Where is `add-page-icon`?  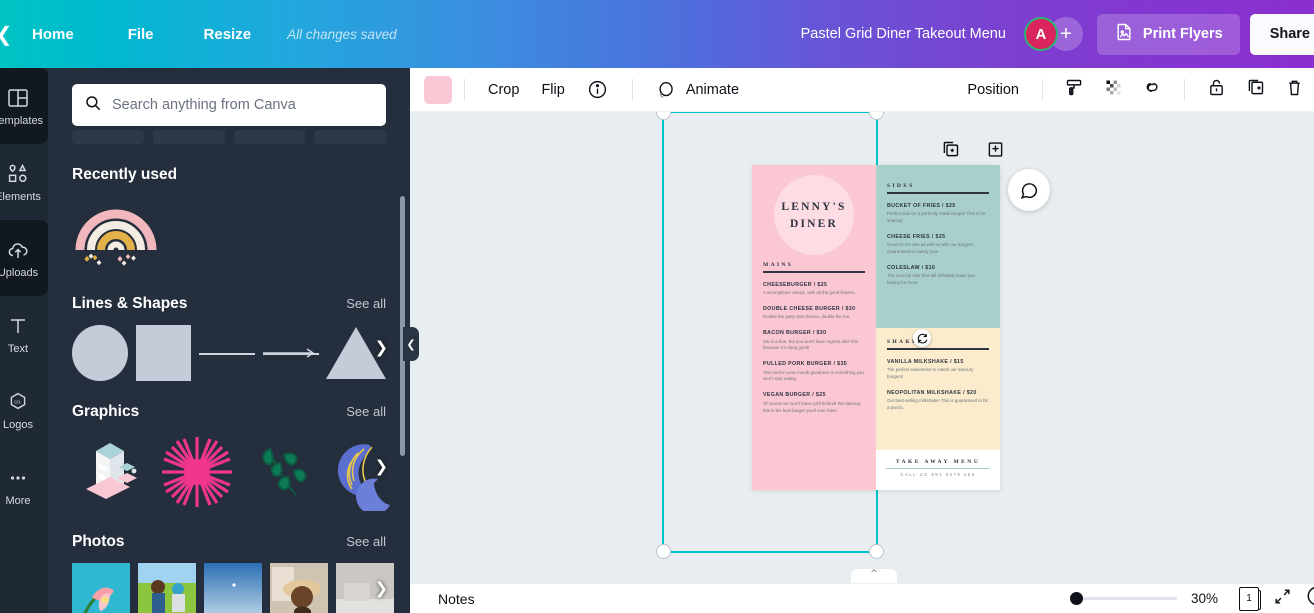
add-page-icon is located at coordinates (995, 149).